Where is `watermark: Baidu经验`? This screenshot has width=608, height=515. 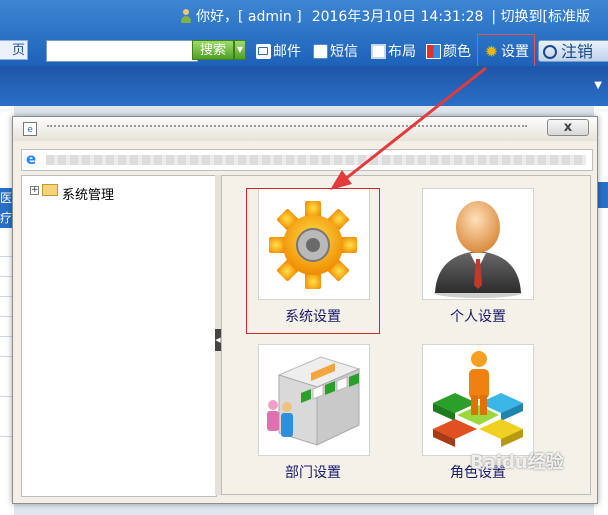 watermark: Baidu经验 is located at coordinates (517, 462).